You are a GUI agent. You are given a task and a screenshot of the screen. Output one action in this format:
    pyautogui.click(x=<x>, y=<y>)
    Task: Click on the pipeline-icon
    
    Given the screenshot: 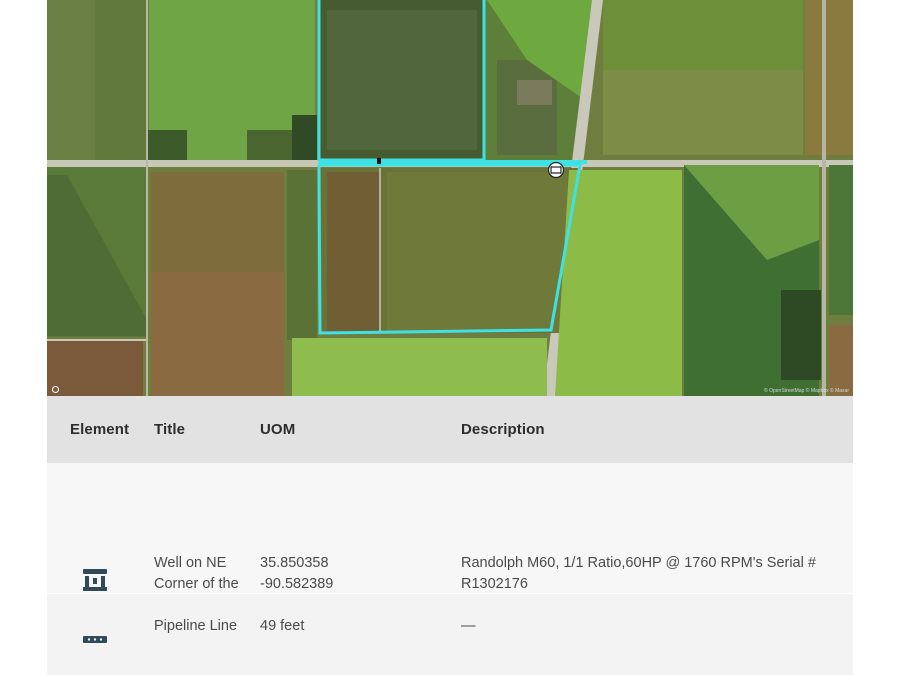 What is the action you would take?
    pyautogui.click(x=95, y=639)
    